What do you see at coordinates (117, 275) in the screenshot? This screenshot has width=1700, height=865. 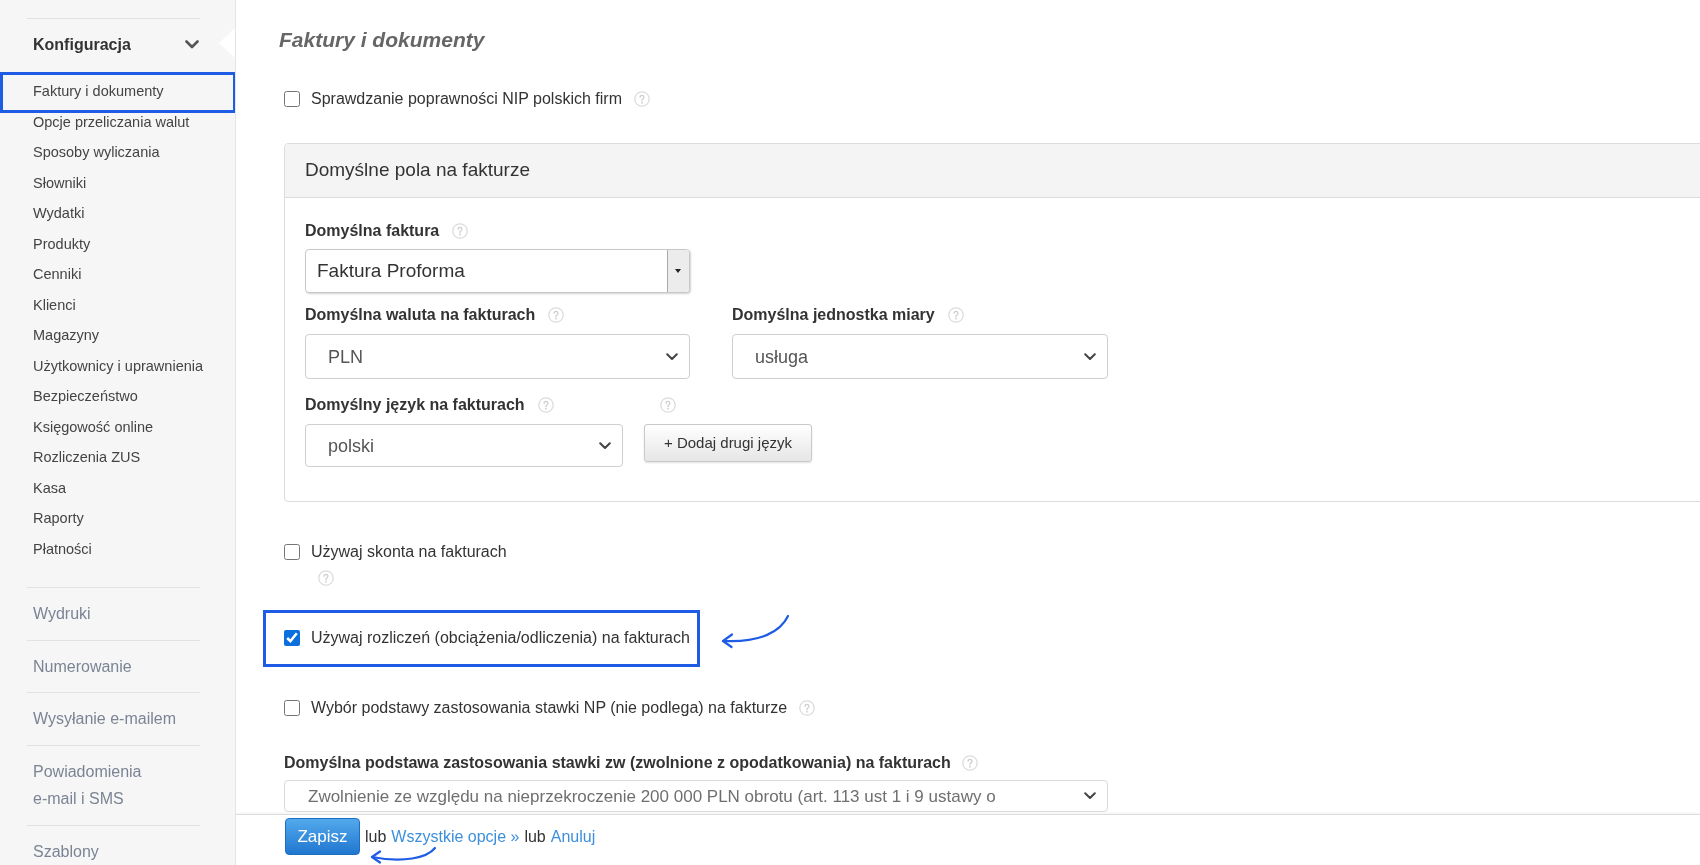 I see `sidebar-item: Cenniki` at bounding box center [117, 275].